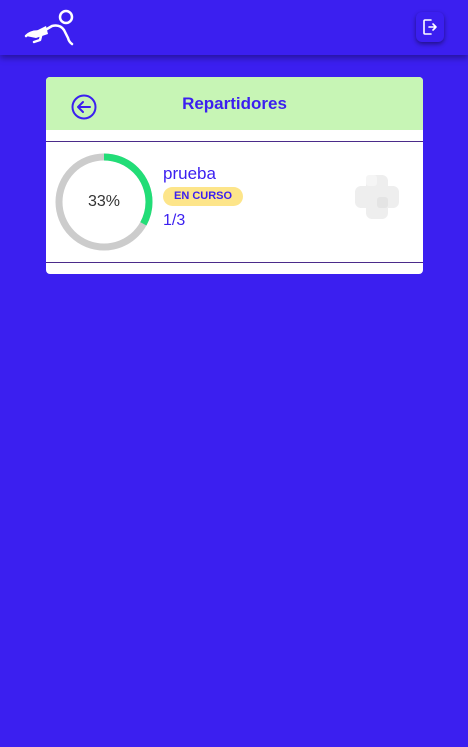 The height and width of the screenshot is (747, 468). I want to click on card-header: Repartidores, so click(234, 103).